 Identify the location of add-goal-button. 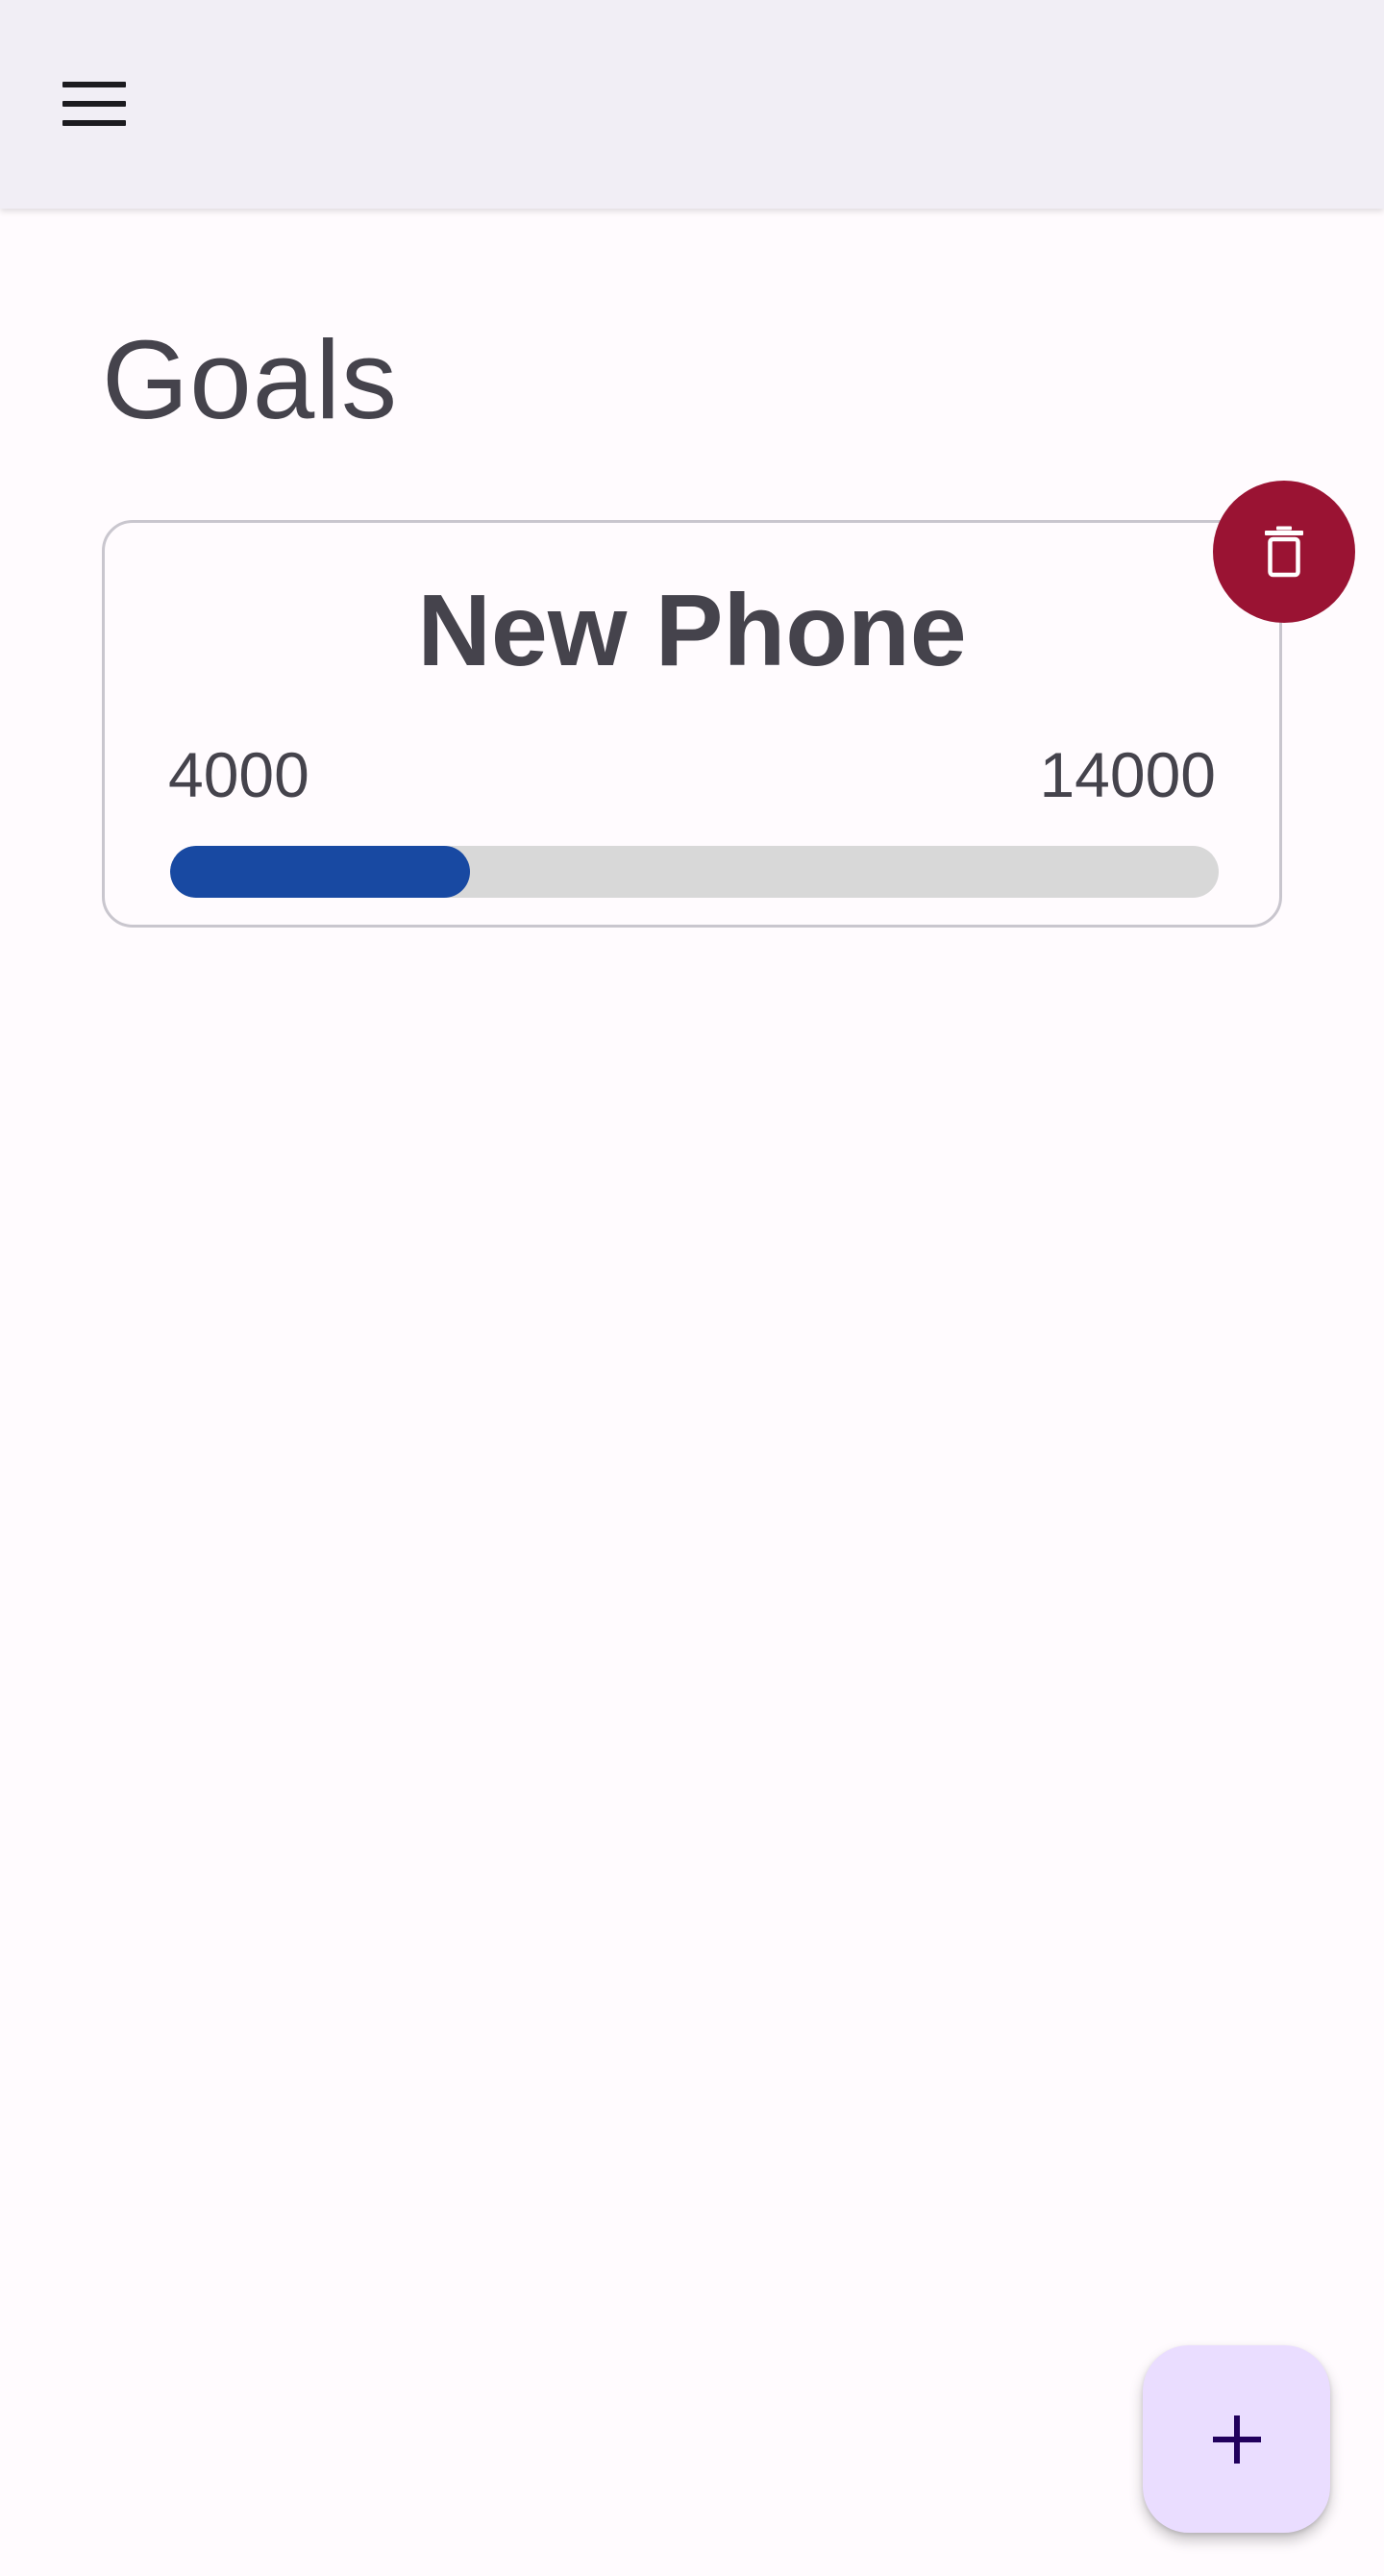
(1236, 2439).